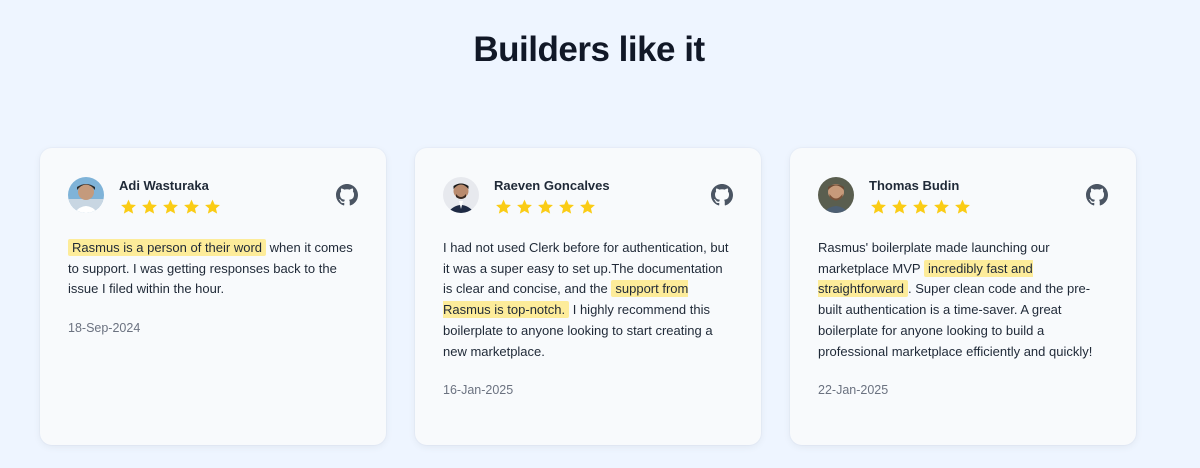  Describe the element at coordinates (213, 197) in the screenshot. I see `review-header: Adi Wasturaka` at that location.